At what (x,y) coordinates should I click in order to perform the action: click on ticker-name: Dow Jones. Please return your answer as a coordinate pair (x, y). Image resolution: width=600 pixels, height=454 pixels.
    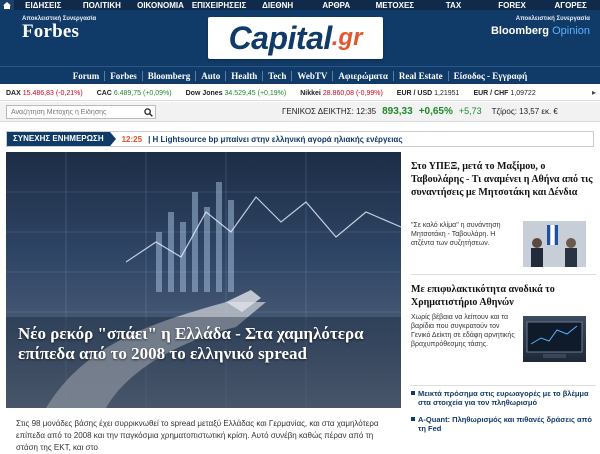
    Looking at the image, I should click on (204, 93).